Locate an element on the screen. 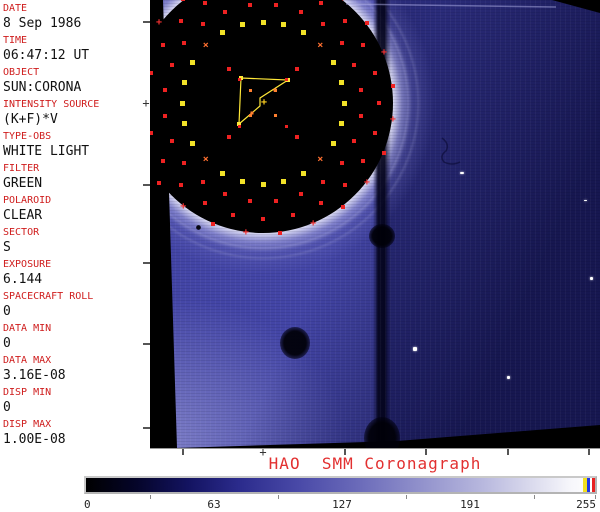 The width and height of the screenshot is (600, 512). sidebar-field-value: CLEAR is located at coordinates (23, 215).